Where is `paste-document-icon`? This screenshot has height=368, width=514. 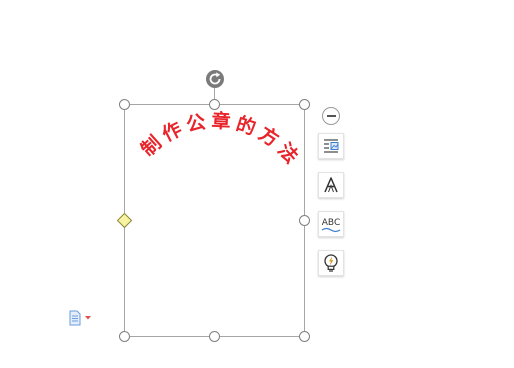
paste-document-icon is located at coordinates (75, 318).